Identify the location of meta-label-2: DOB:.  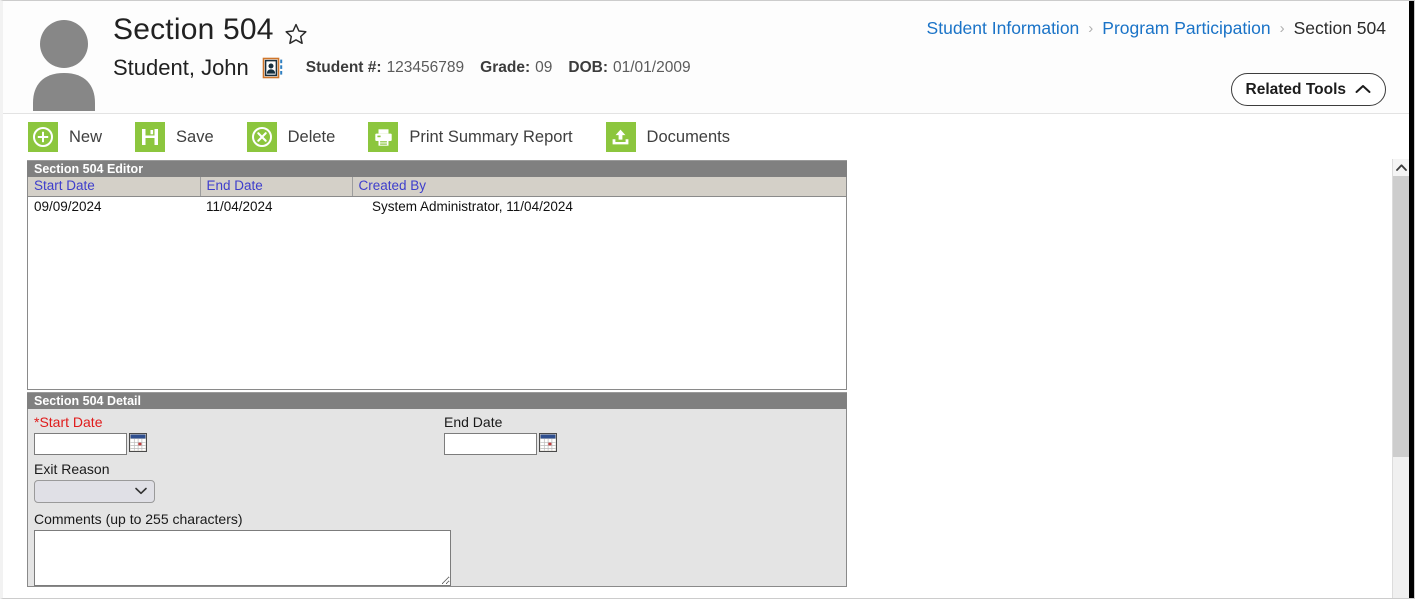
(588, 67).